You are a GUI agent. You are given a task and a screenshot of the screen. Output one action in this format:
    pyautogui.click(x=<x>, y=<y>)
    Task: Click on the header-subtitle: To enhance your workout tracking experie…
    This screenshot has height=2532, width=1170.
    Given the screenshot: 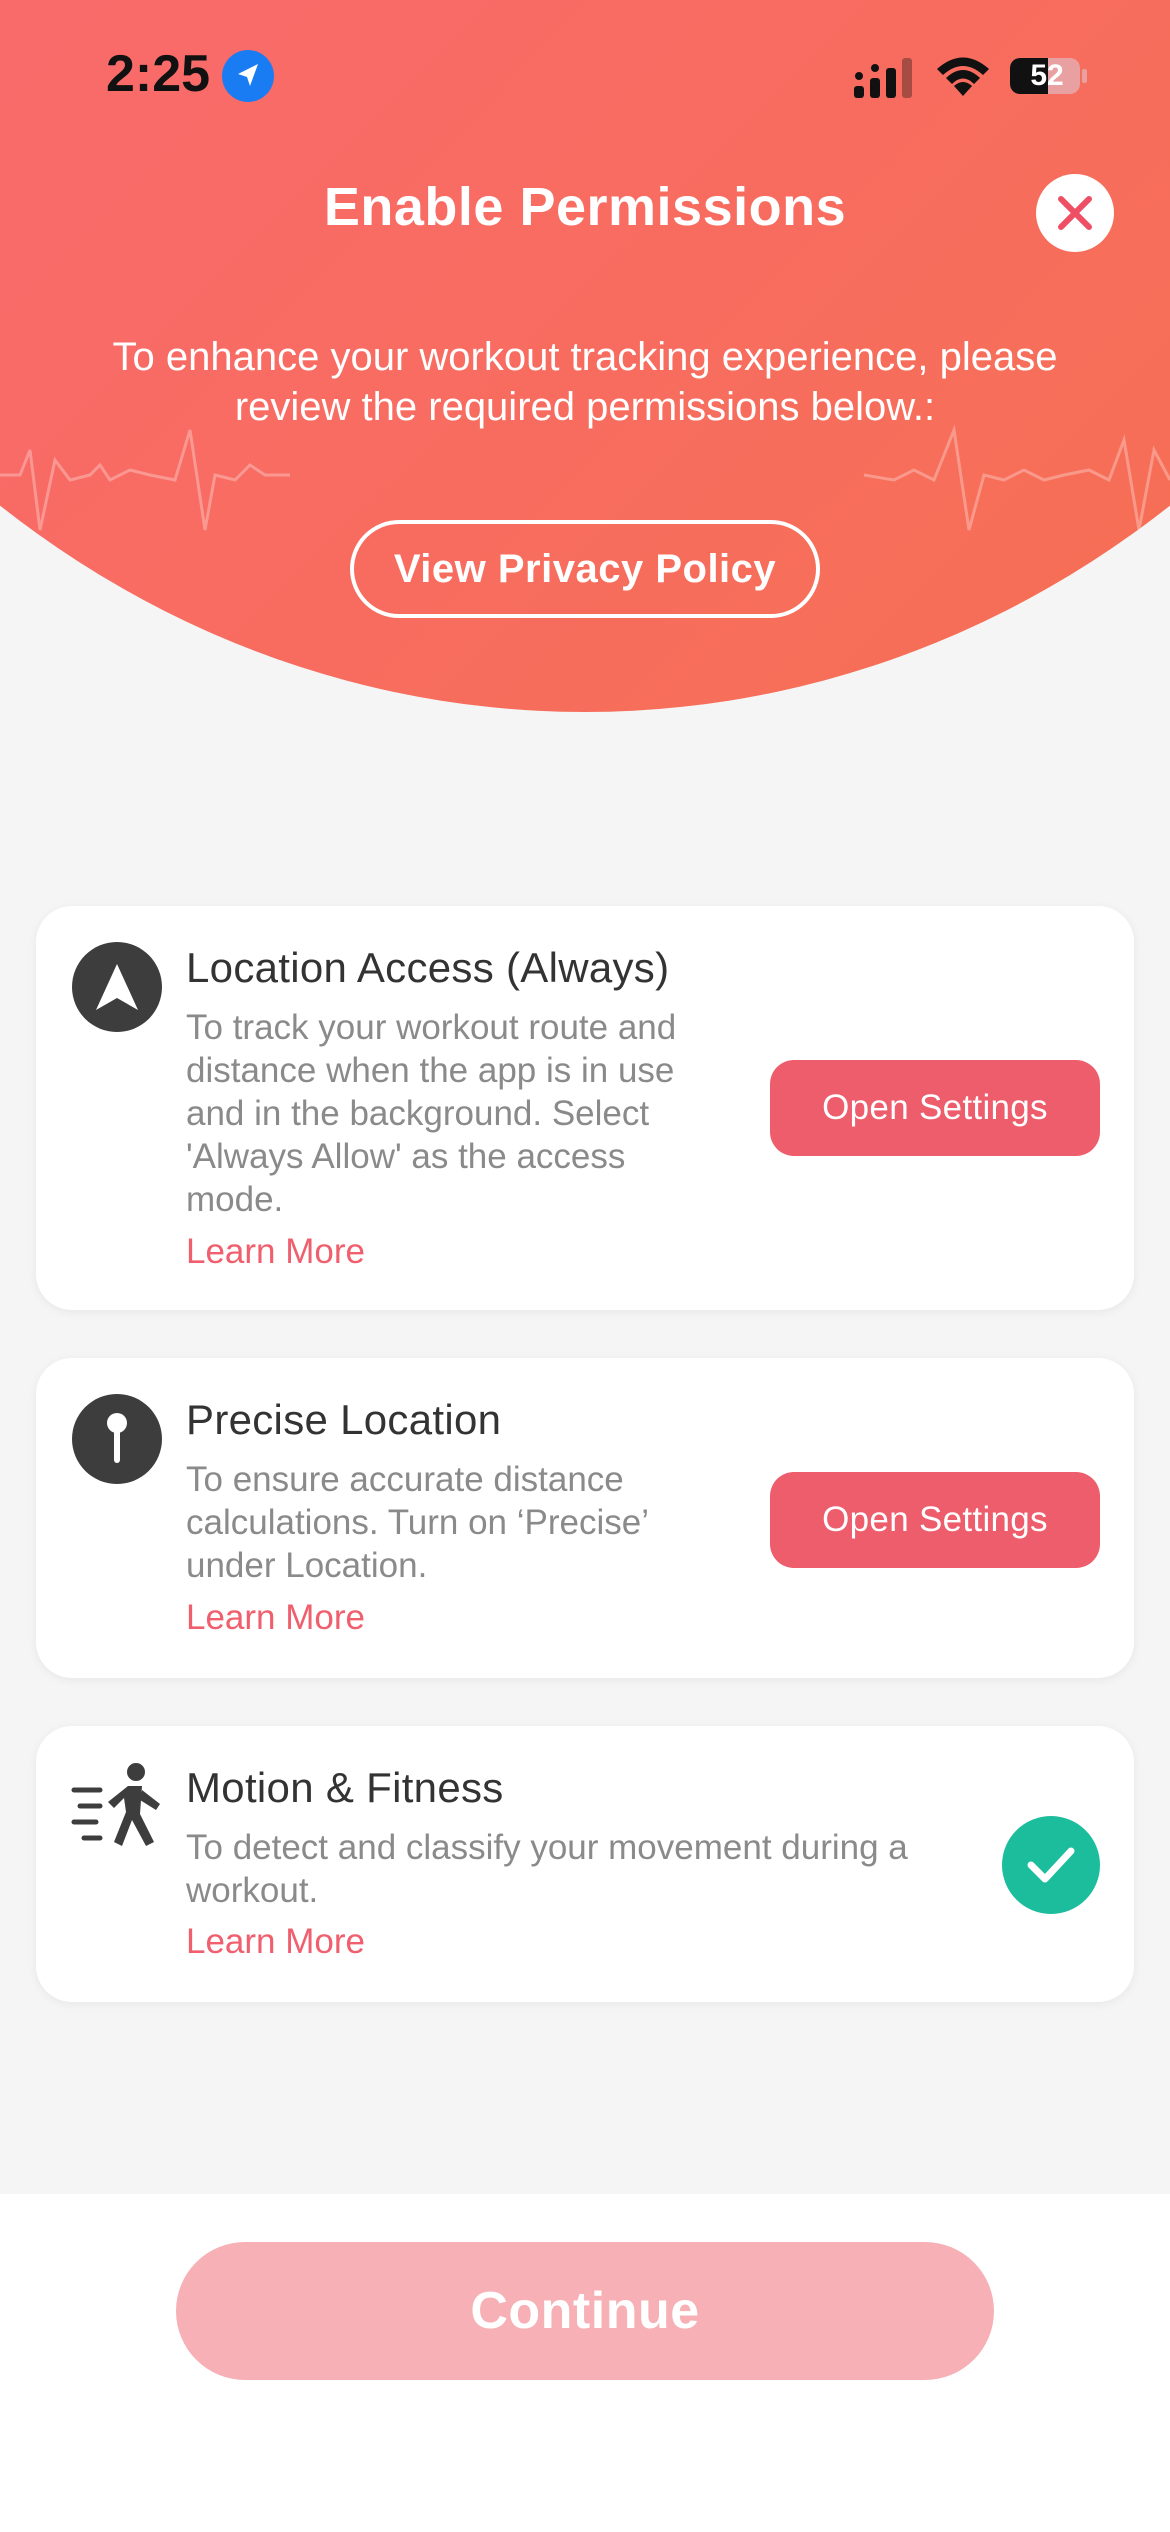 What is the action you would take?
    pyautogui.click(x=585, y=382)
    